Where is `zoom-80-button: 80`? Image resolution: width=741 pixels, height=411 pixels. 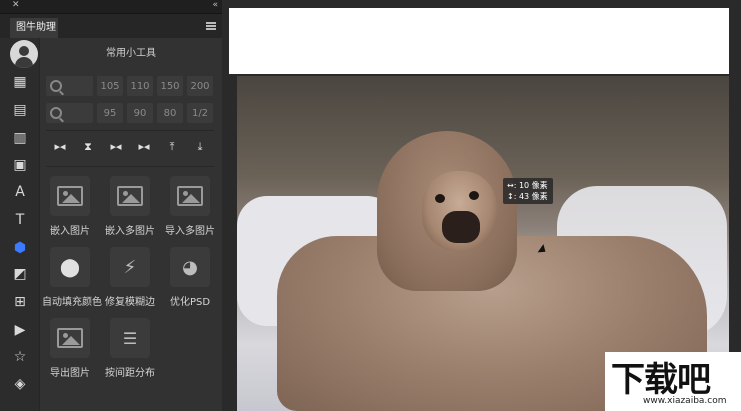
zoom-80-button: 80 is located at coordinates (170, 113).